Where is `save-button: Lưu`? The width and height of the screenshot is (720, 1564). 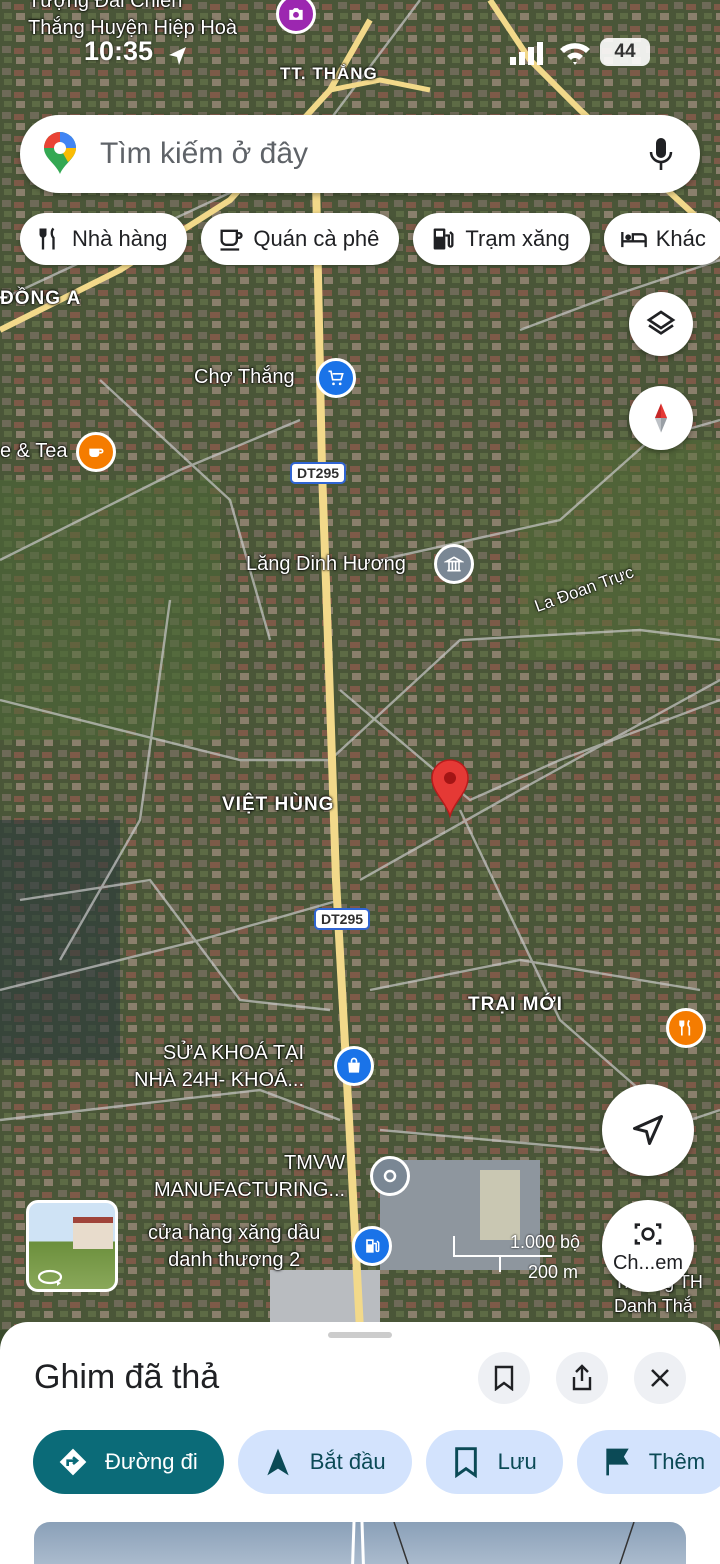 save-button: Lưu is located at coordinates (494, 1462).